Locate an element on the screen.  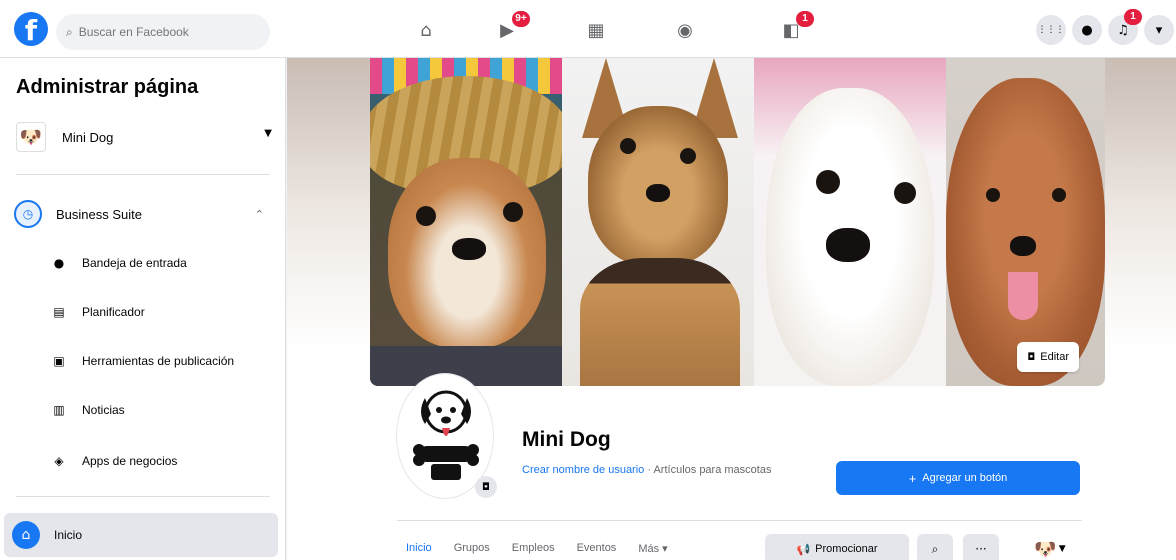
tab-grupos: Grupos is located at coordinates (472, 548).